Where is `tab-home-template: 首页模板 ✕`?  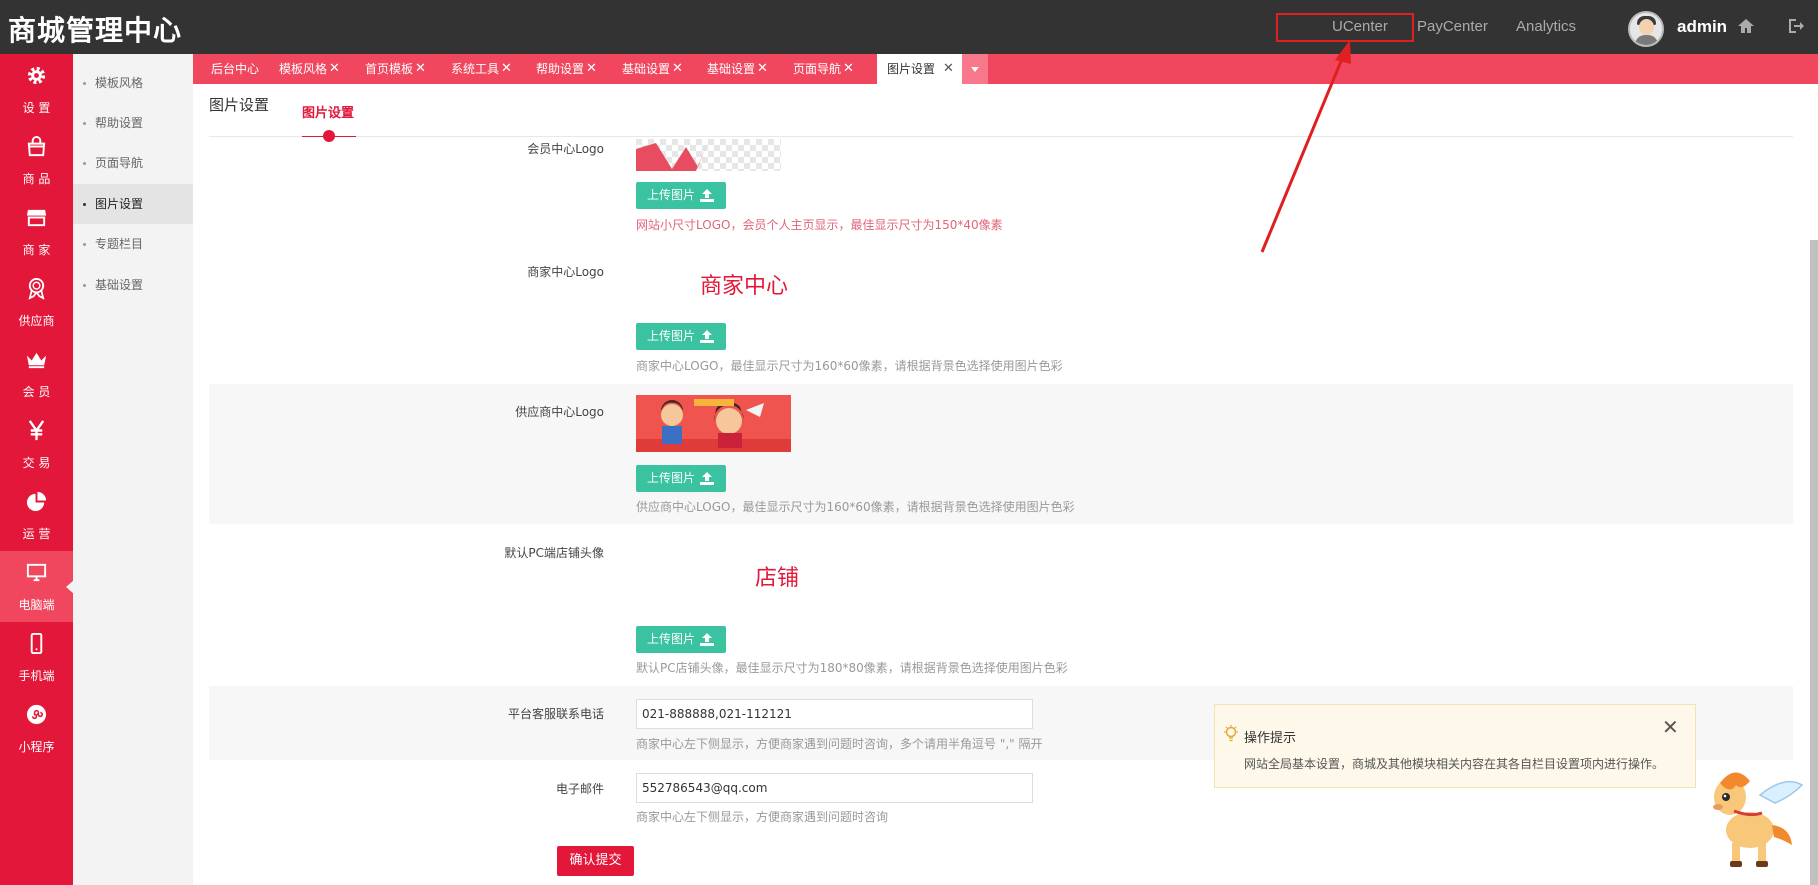 tab-home-template: 首页模板 ✕ is located at coordinates (390, 69).